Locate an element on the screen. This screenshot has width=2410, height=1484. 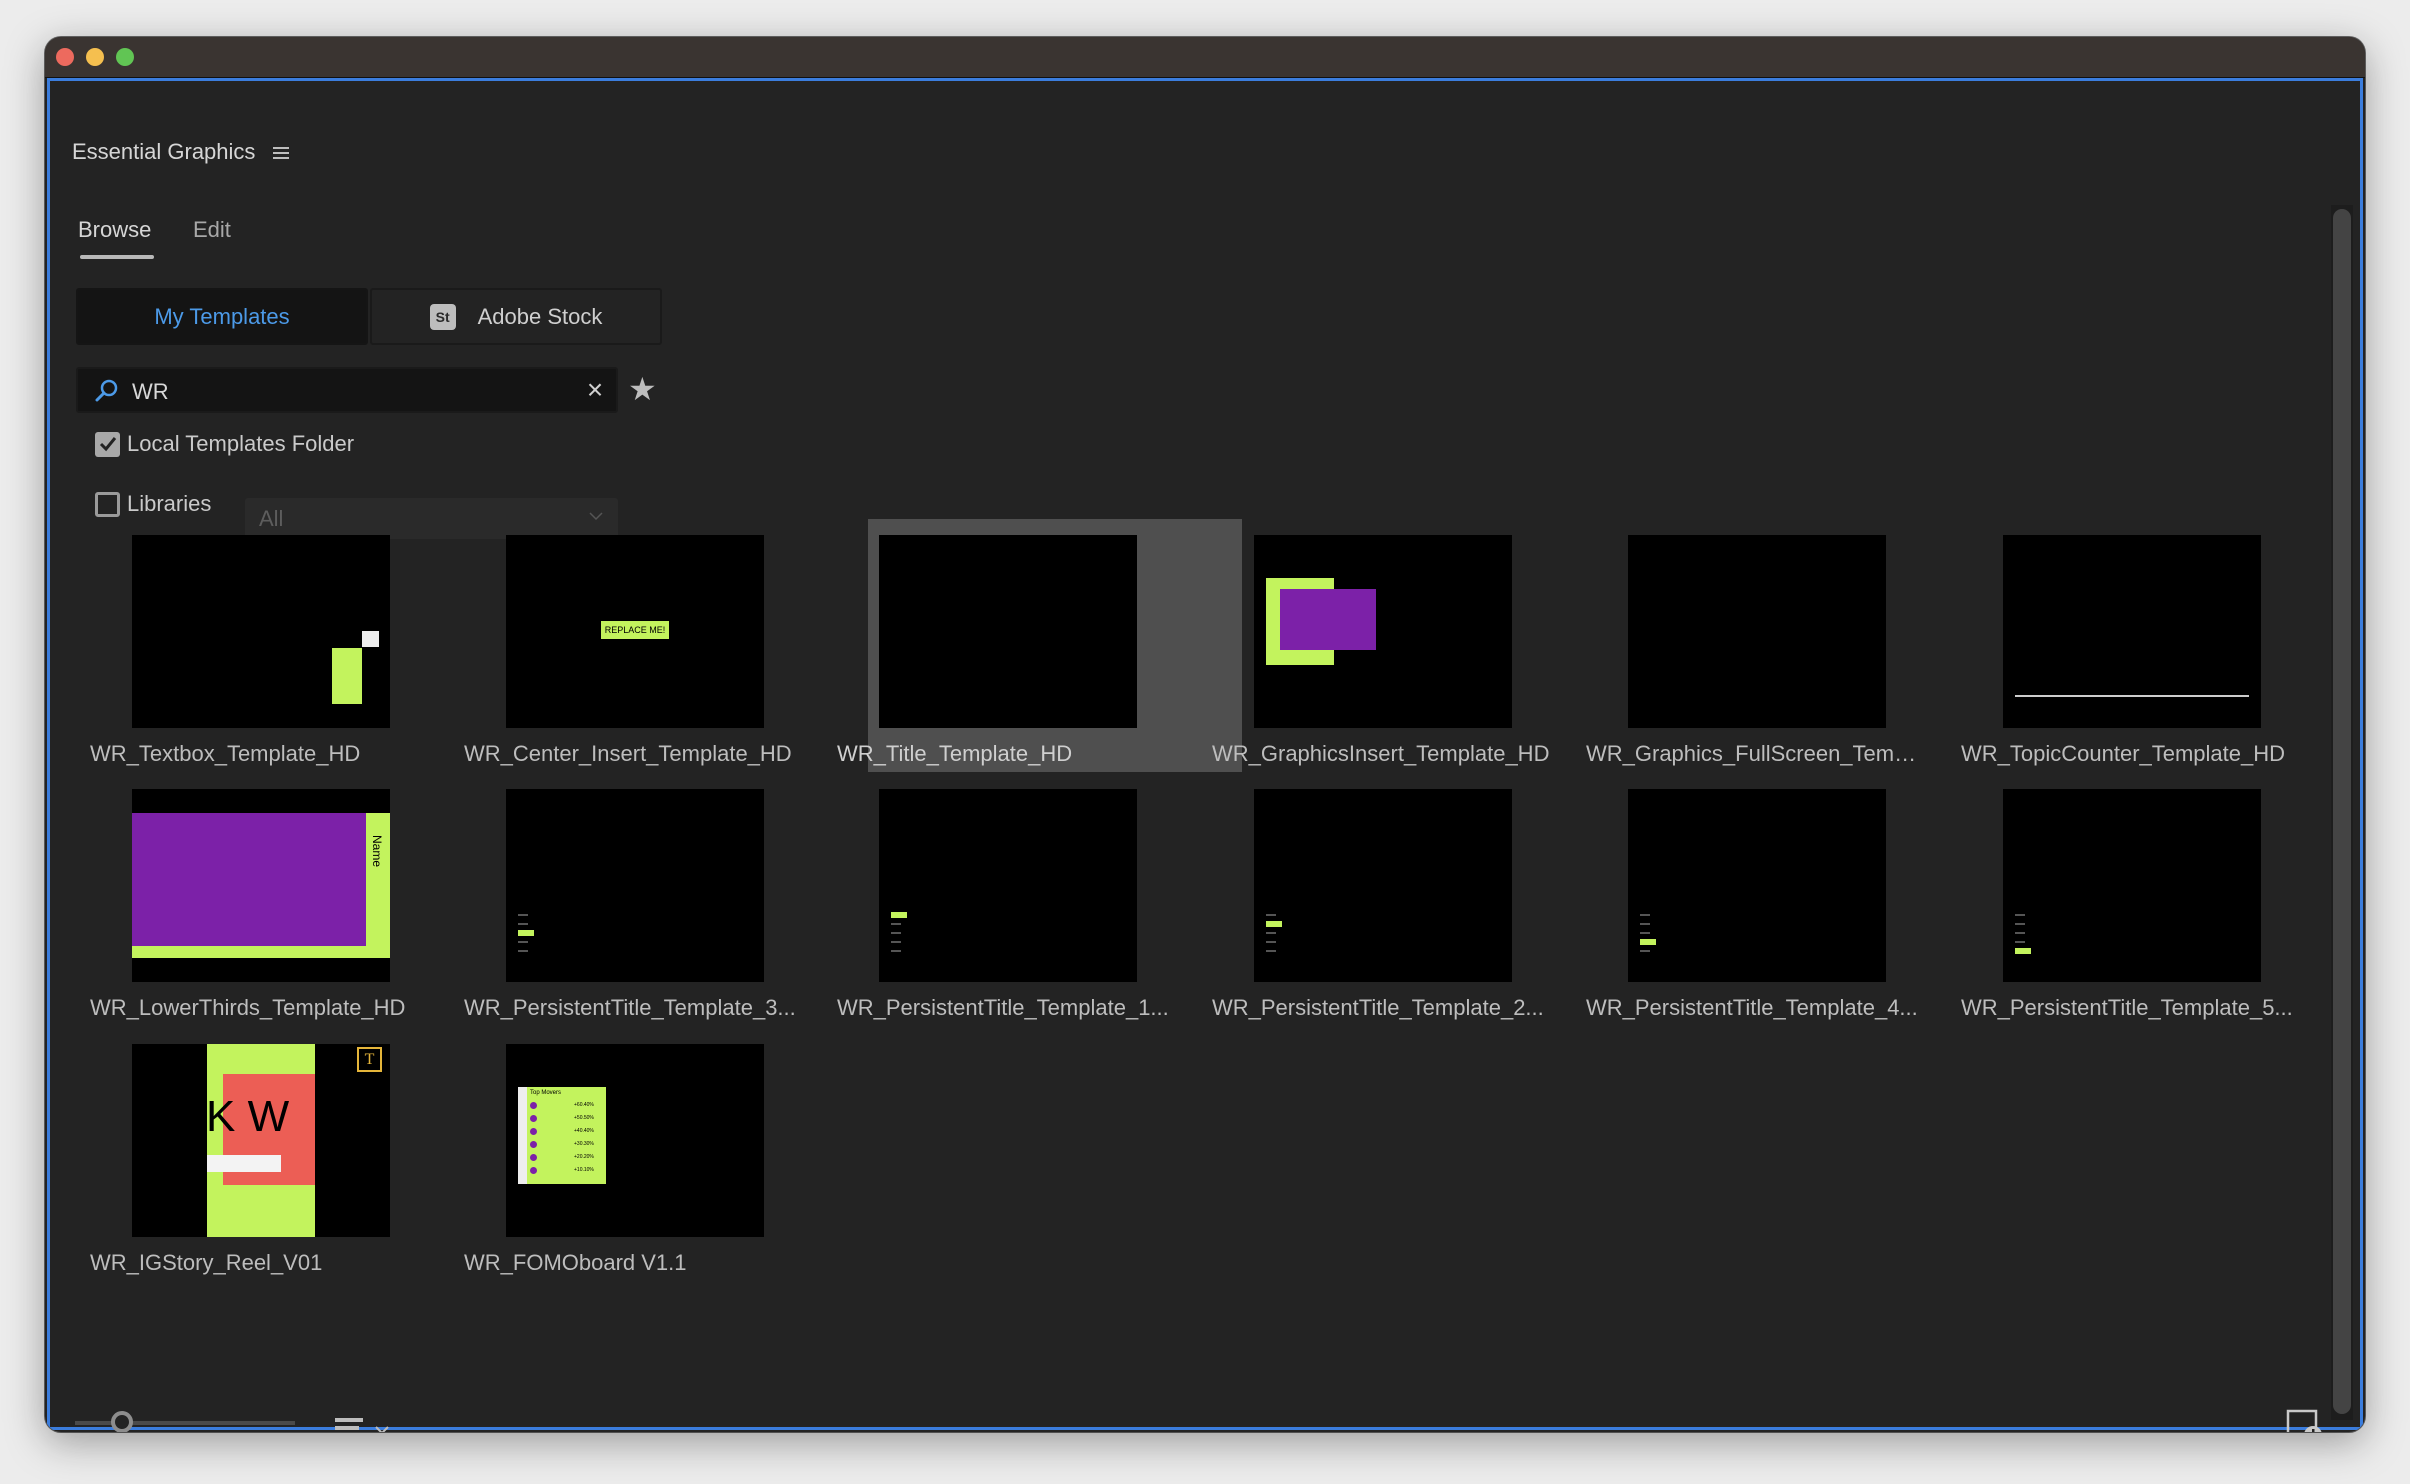
thumbnail-change-value: +30.30% is located at coordinates (584, 1144).